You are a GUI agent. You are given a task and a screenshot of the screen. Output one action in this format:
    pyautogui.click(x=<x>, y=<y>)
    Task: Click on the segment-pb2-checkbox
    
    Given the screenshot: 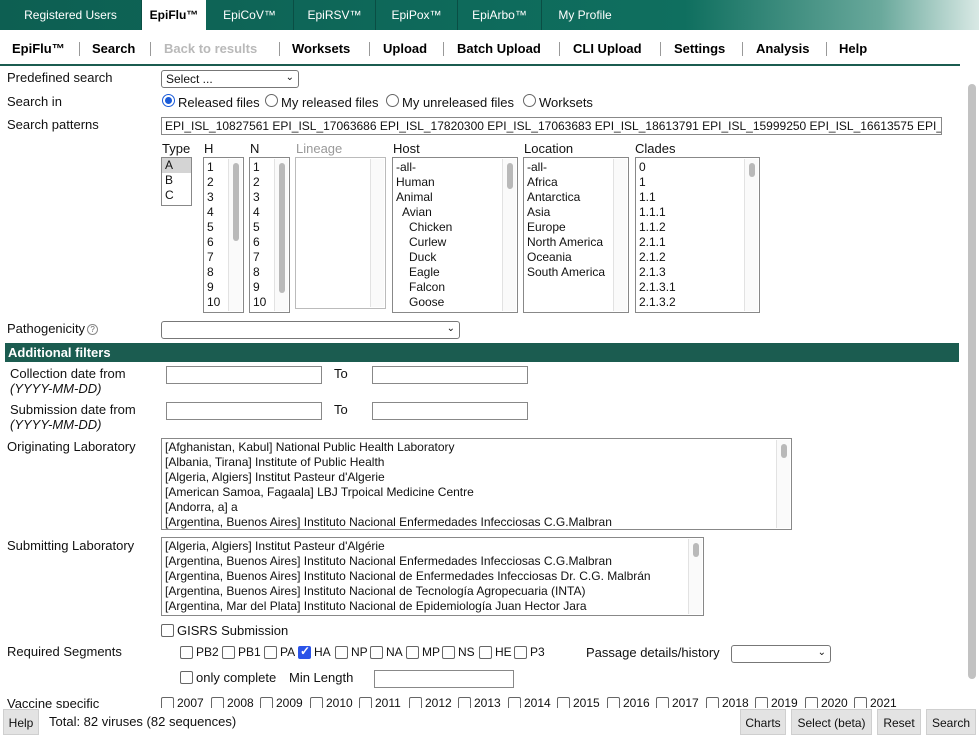 What is the action you would take?
    pyautogui.click(x=186, y=652)
    